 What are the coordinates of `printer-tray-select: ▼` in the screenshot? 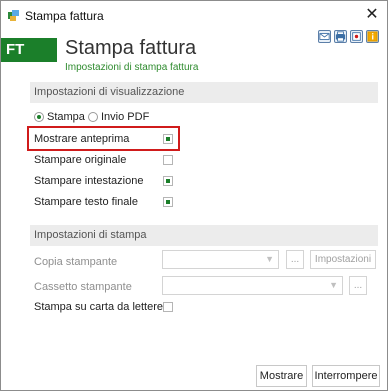 It's located at (252, 285).